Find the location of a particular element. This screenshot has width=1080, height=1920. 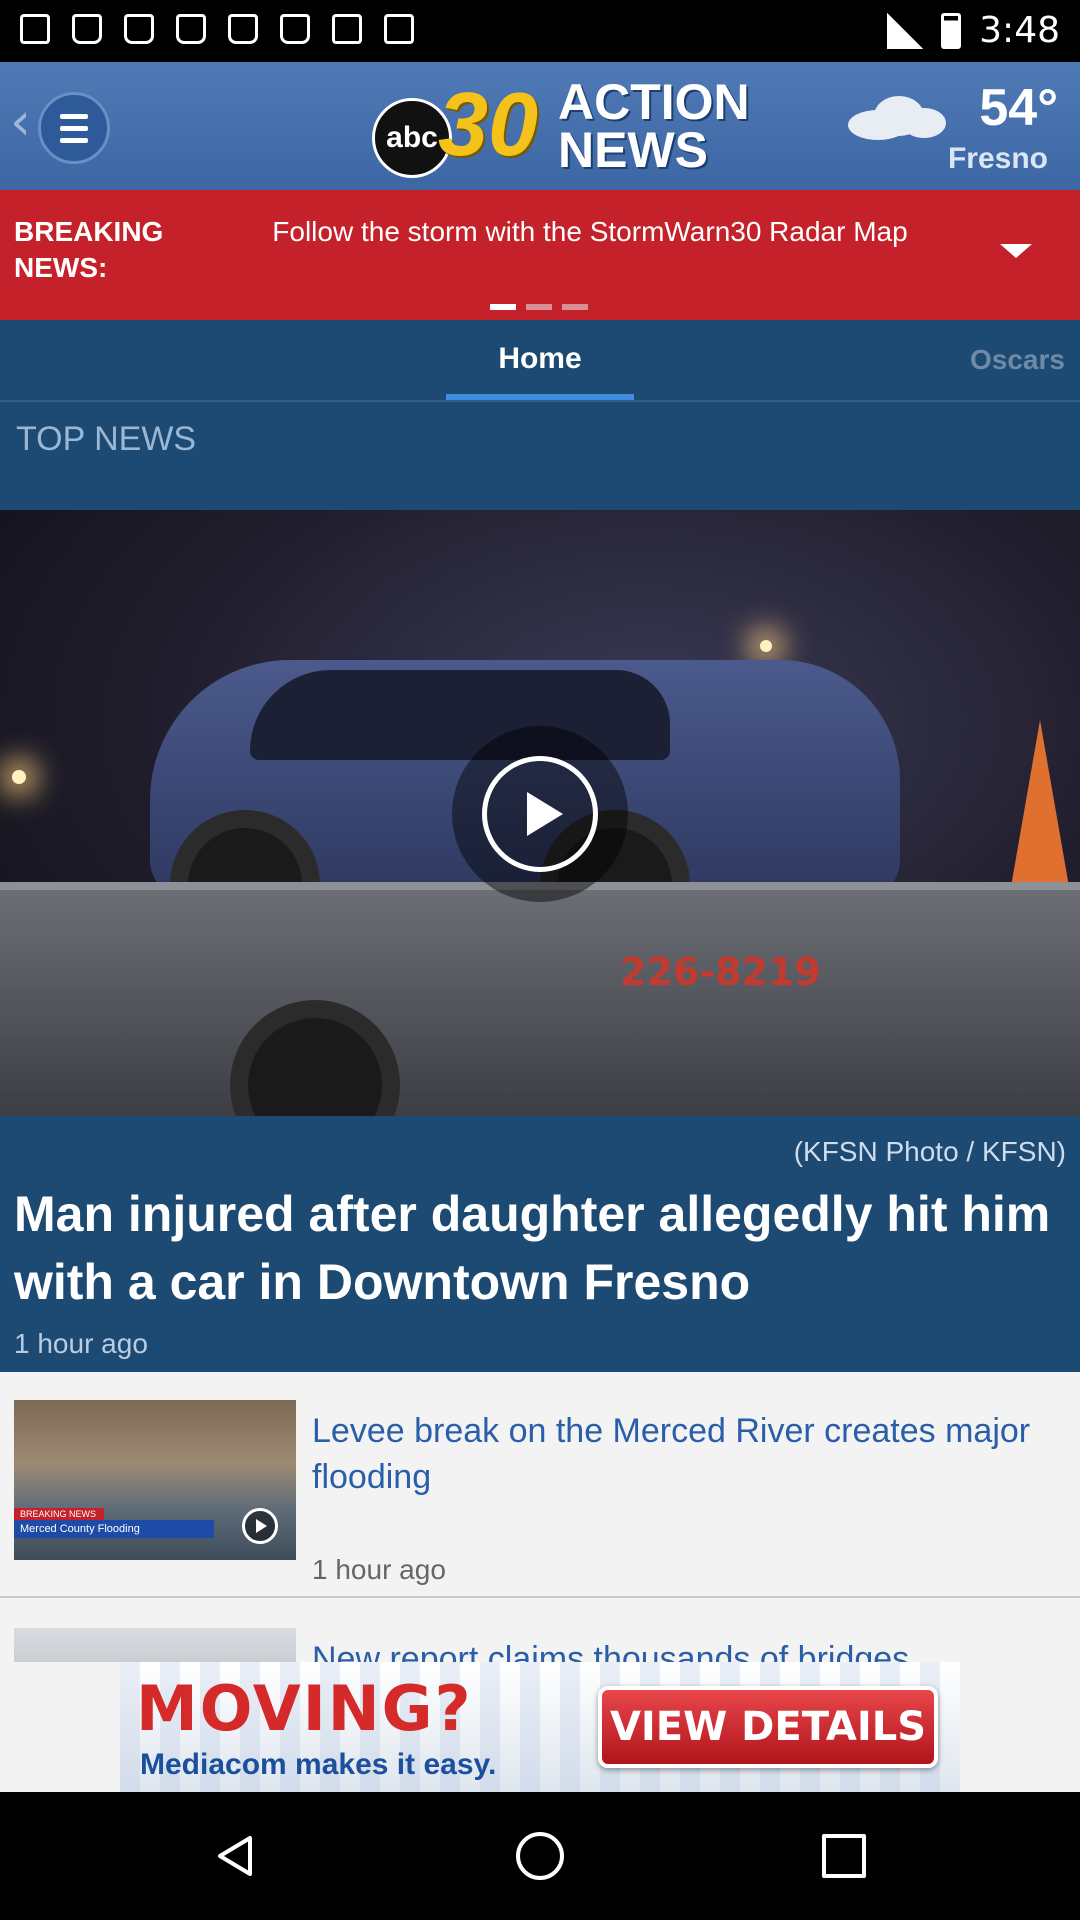

thumb-tag: BREAKING NEWS is located at coordinates (59, 1514).